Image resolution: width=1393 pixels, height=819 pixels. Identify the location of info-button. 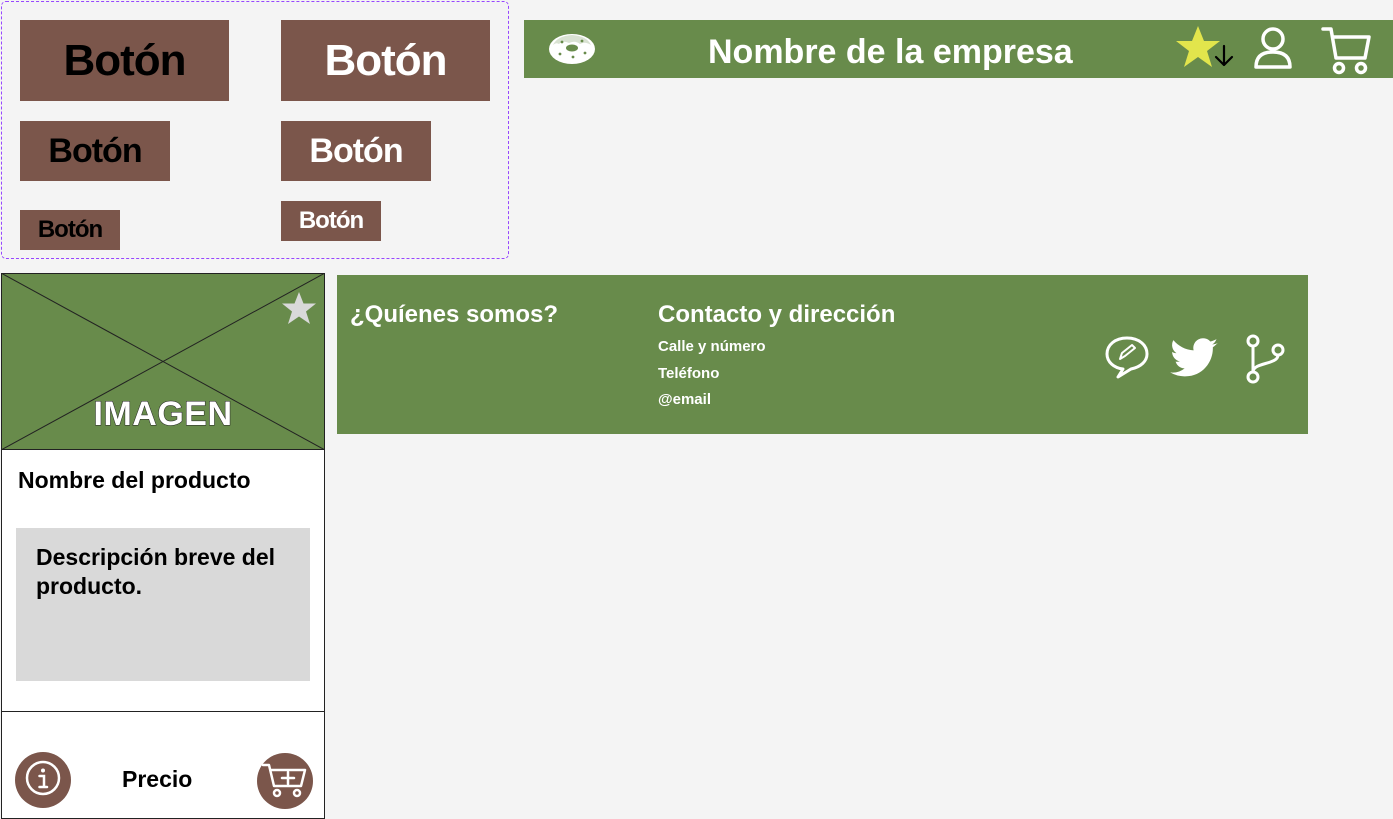
(43, 780).